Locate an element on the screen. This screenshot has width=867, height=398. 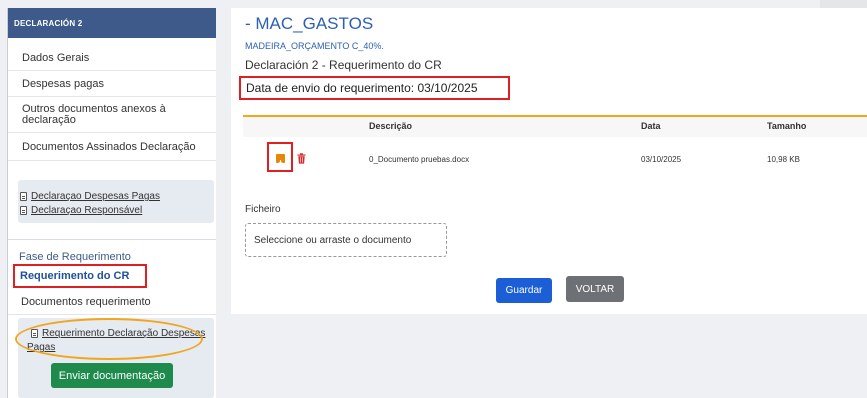
column-header-date: Data is located at coordinates (651, 126).